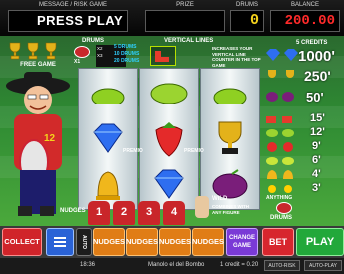  I want to click on row-icon-anything, so click(282, 188).